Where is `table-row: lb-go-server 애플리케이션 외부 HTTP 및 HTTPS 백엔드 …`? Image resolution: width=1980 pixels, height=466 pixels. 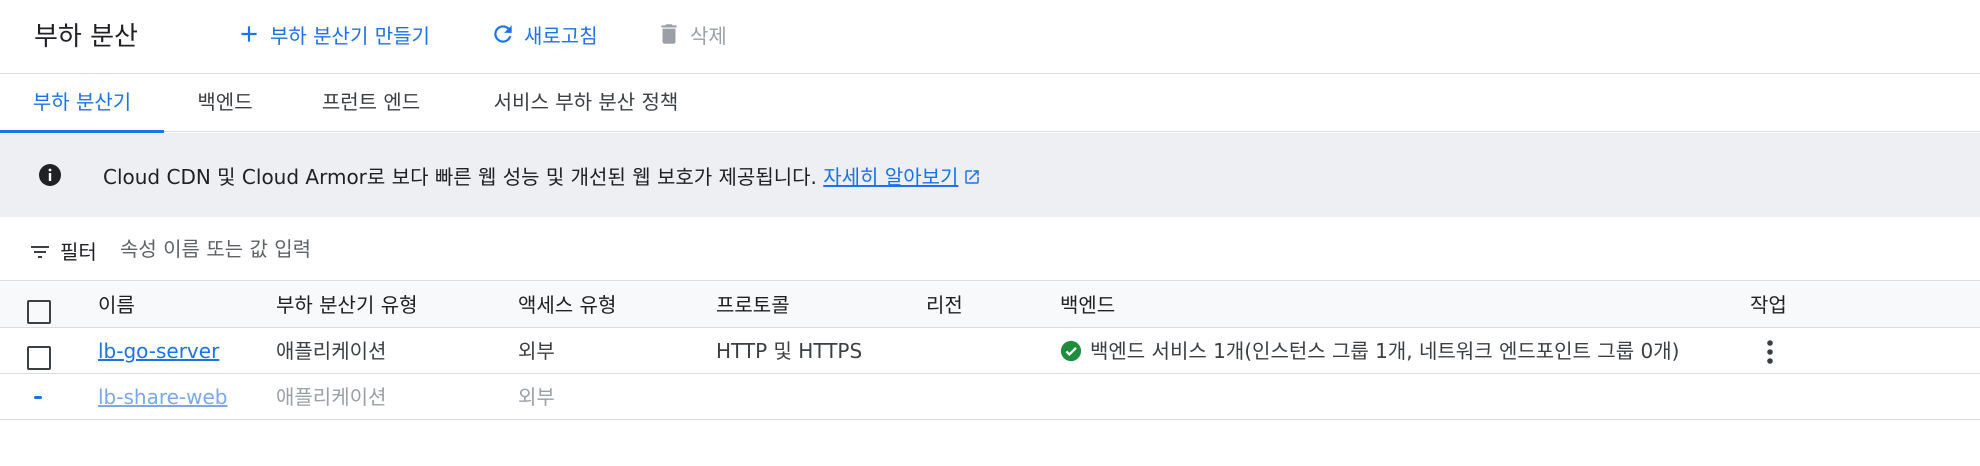 table-row: lb-go-server 애플리케이션 외부 HTTP 및 HTTPS 백엔드 … is located at coordinates (990, 351).